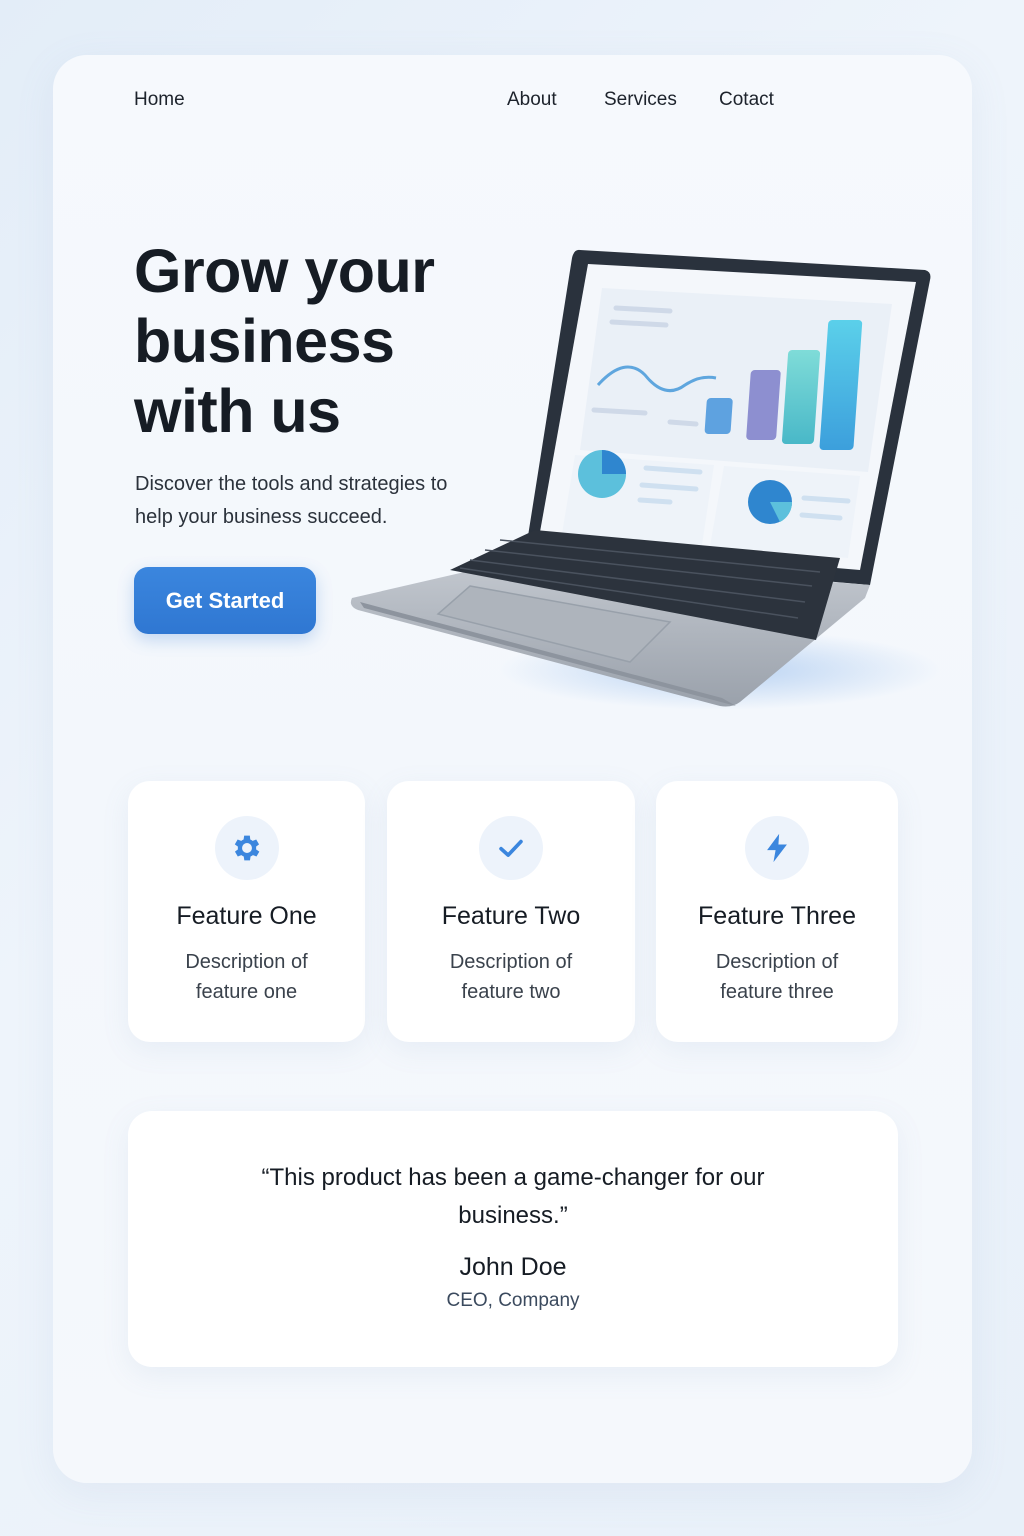 The image size is (1024, 1536). I want to click on feature-title: Feature Two, so click(511, 916).